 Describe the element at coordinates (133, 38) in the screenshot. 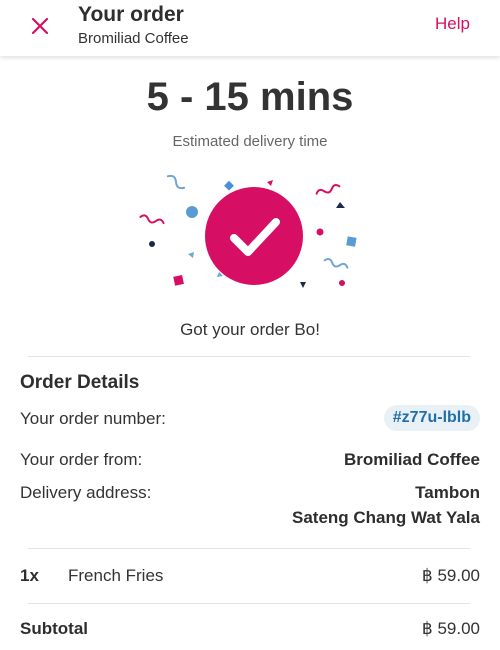

I see `restaurant-name: Bromiliad Coffee` at that location.